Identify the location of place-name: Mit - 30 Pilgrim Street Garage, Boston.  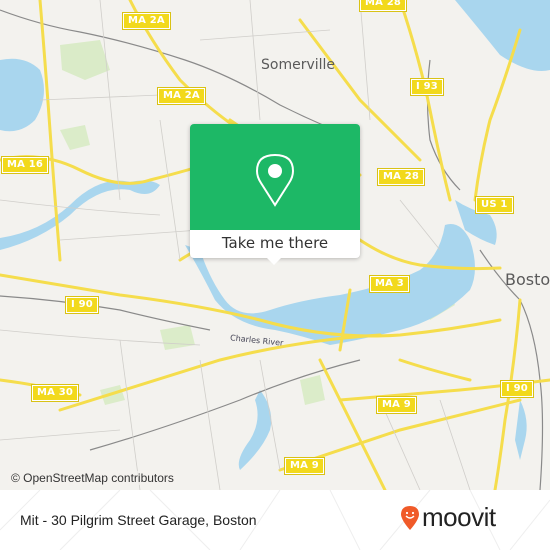
(138, 520).